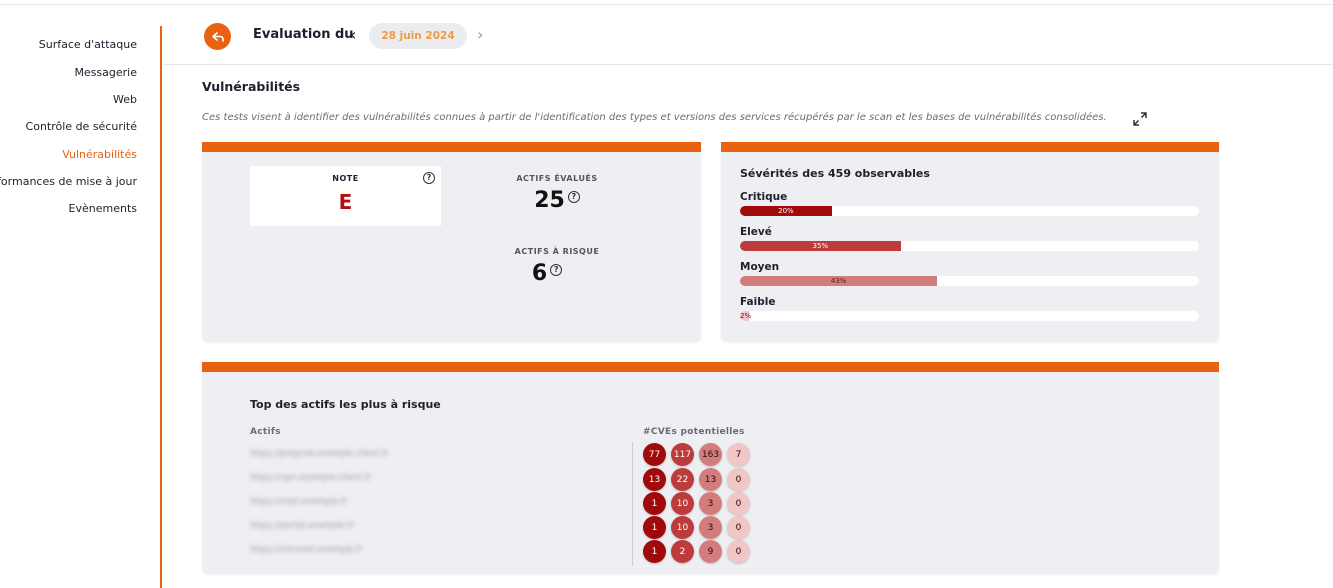 The image size is (1333, 588). Describe the element at coordinates (68, 181) in the screenshot. I see `sidebar-item-performances-mise-a-jour: Performances de mise à jour` at that location.